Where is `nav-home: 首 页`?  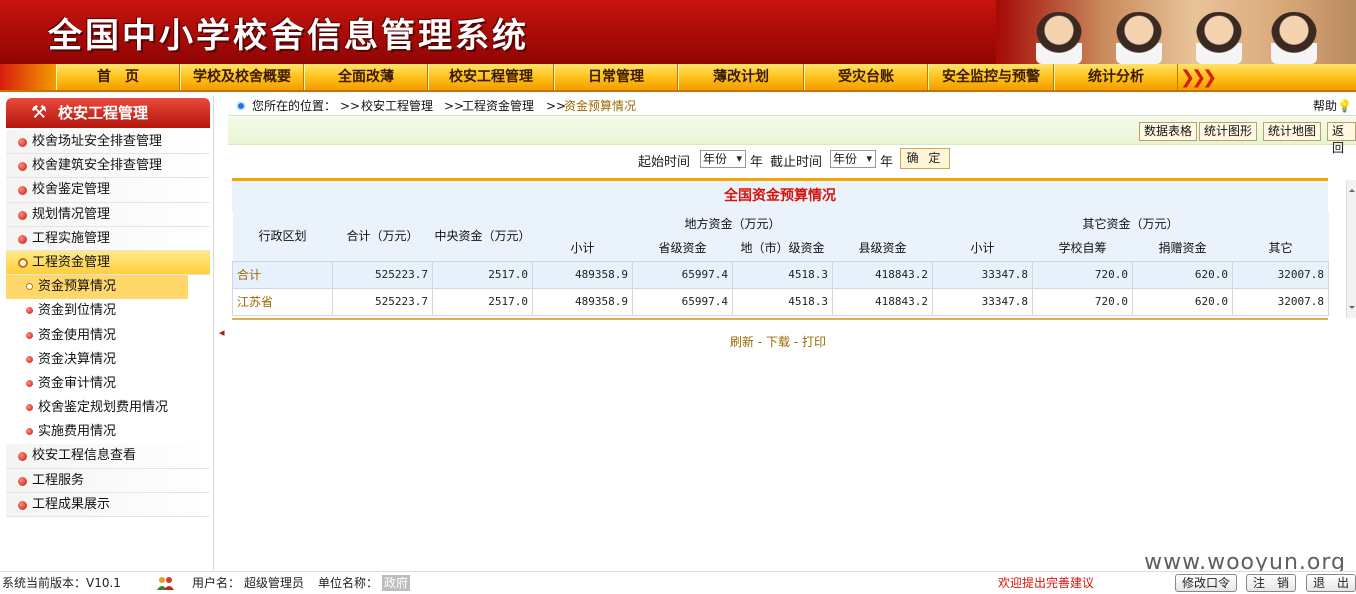
nav-home: 首 页 is located at coordinates (118, 77).